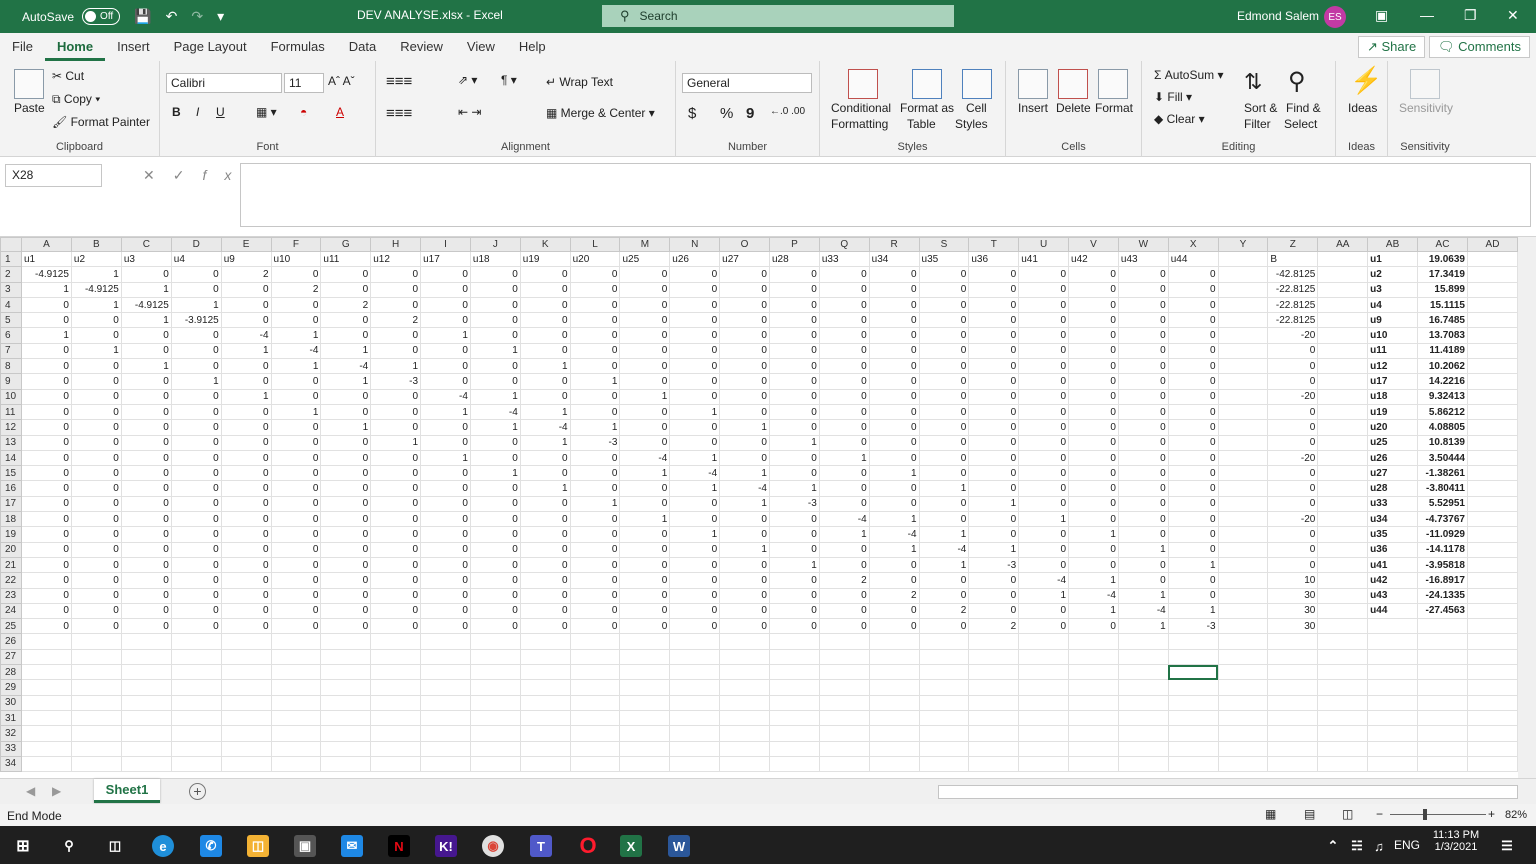 Image resolution: width=1536 pixels, height=864 pixels. I want to click on sensitivity-button: Sensitivity, so click(1426, 108).